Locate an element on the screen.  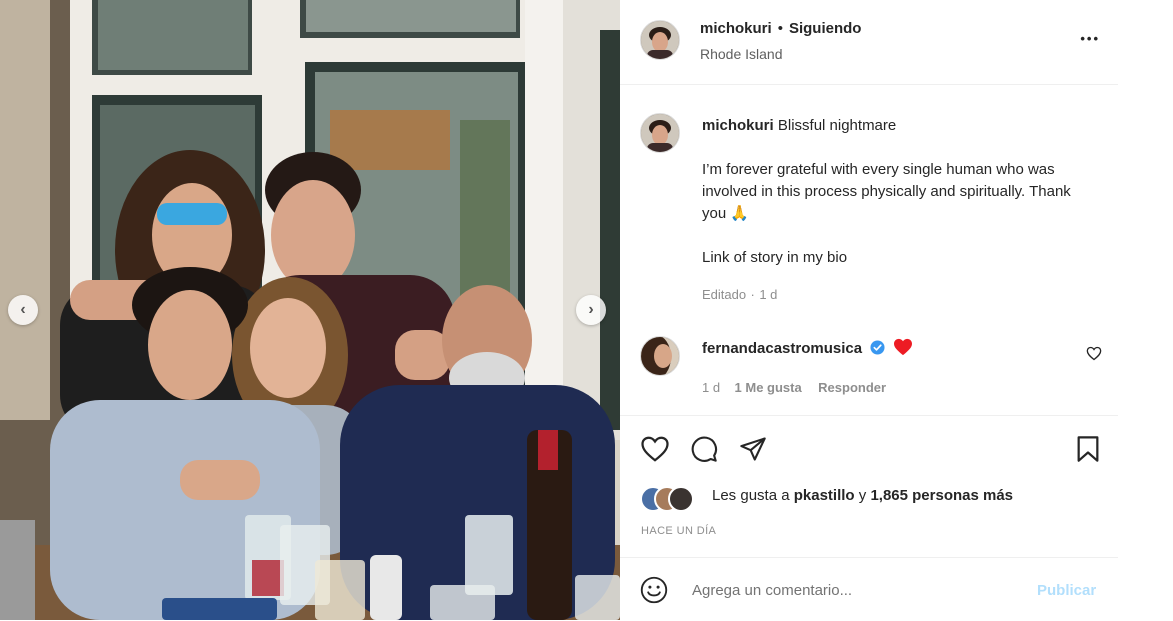
caption-author-avatar is located at coordinates (660, 133).